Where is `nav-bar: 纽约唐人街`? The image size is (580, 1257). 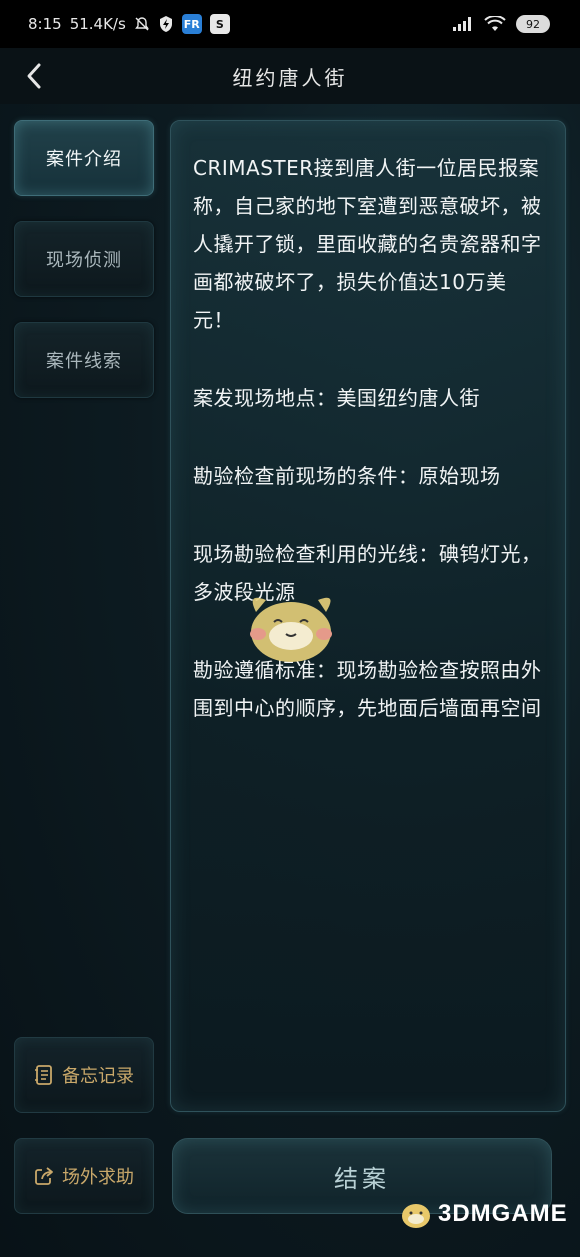 nav-bar: 纽约唐人街 is located at coordinates (290, 76).